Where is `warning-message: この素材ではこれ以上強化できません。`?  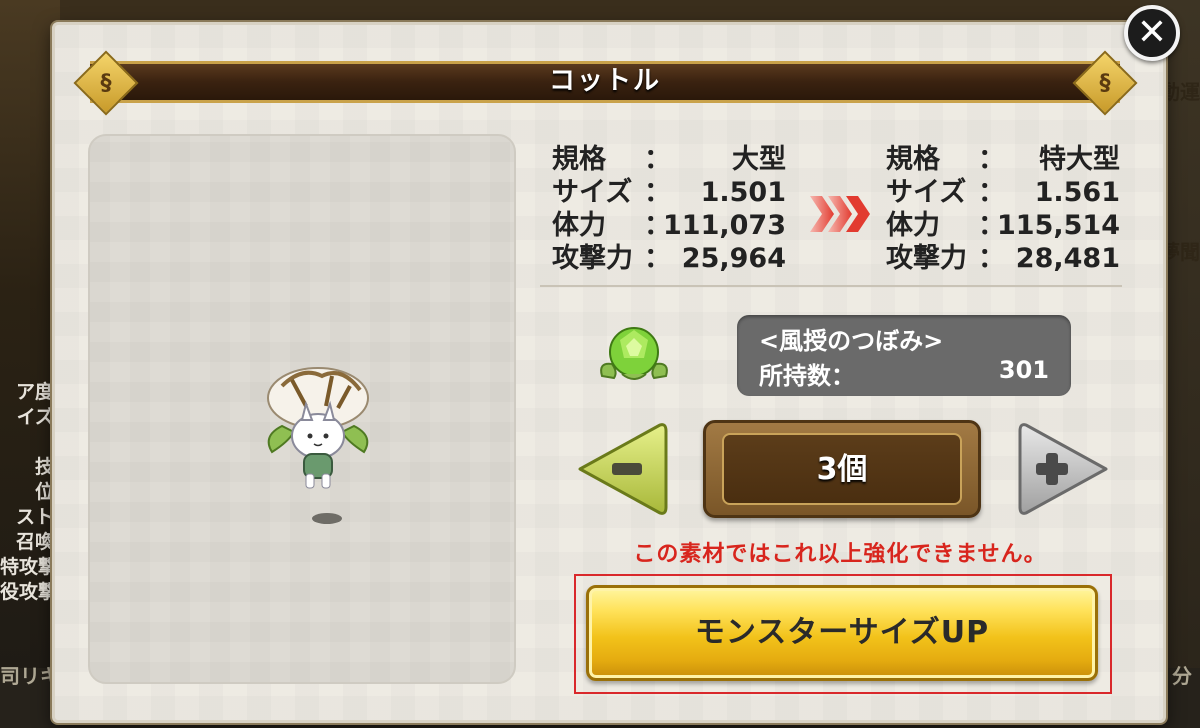 warning-message: この素材ではこれ以上強化できません。 is located at coordinates (840, 554).